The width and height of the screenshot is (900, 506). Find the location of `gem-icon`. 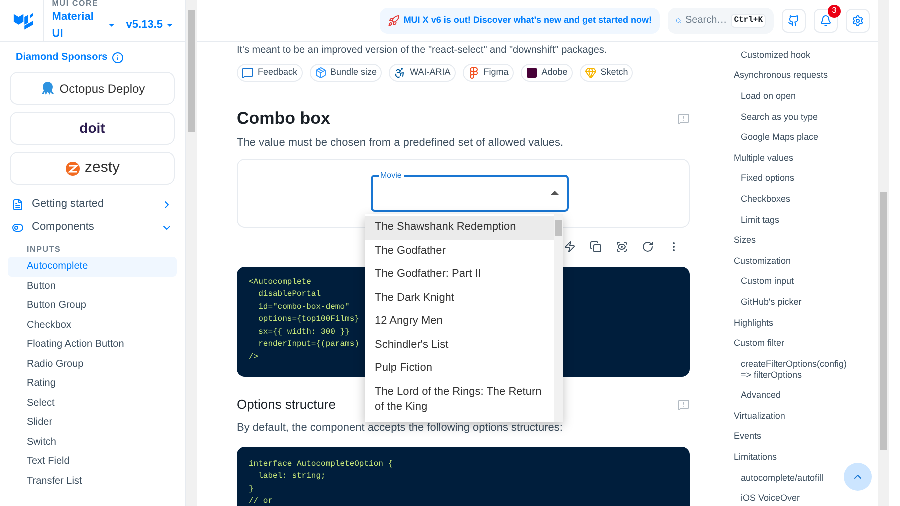

gem-icon is located at coordinates (590, 73).